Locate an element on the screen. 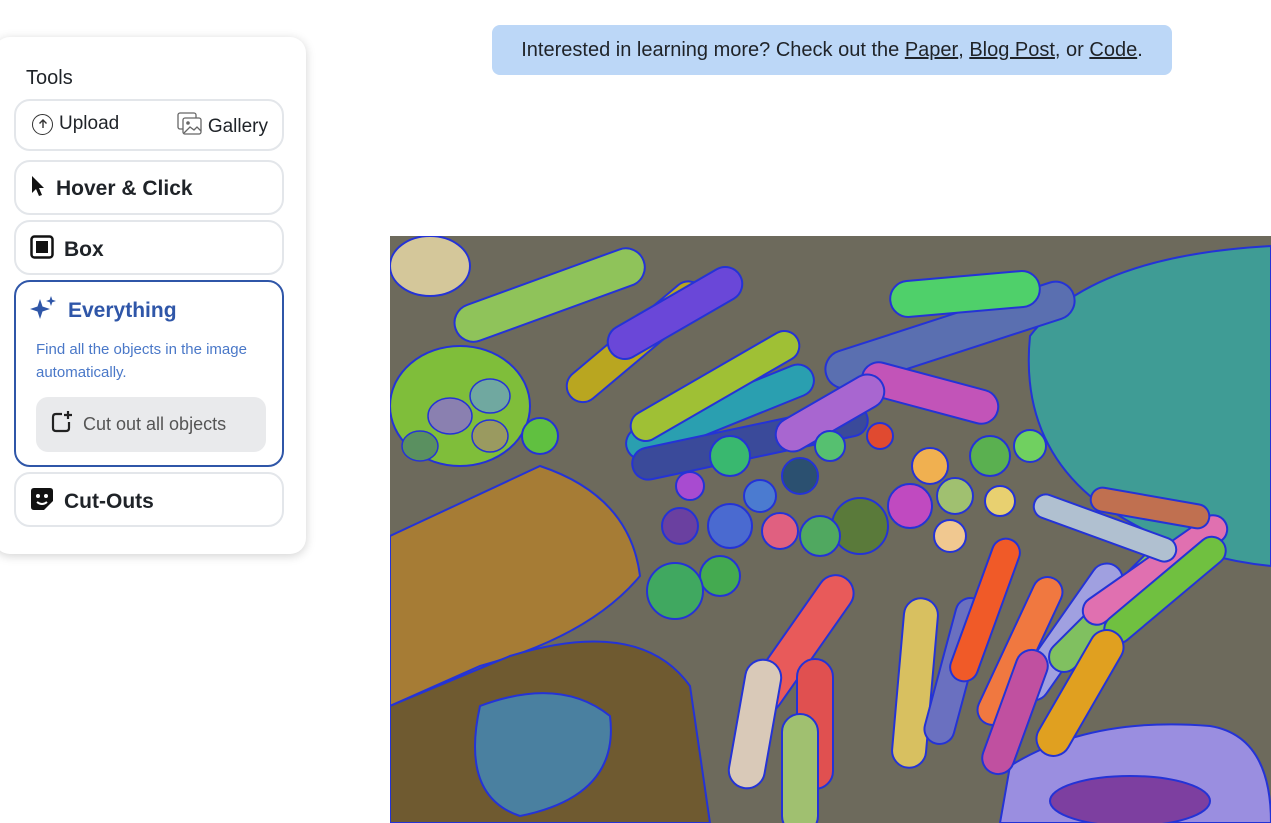 Image resolution: width=1271 pixels, height=823 pixels. banner-suffix: . is located at coordinates (1140, 49).